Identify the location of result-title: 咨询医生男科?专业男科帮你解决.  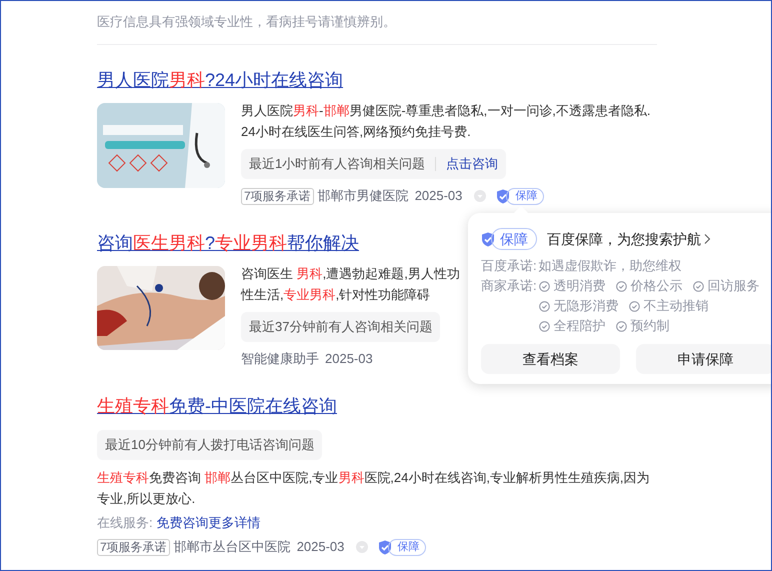
(228, 243).